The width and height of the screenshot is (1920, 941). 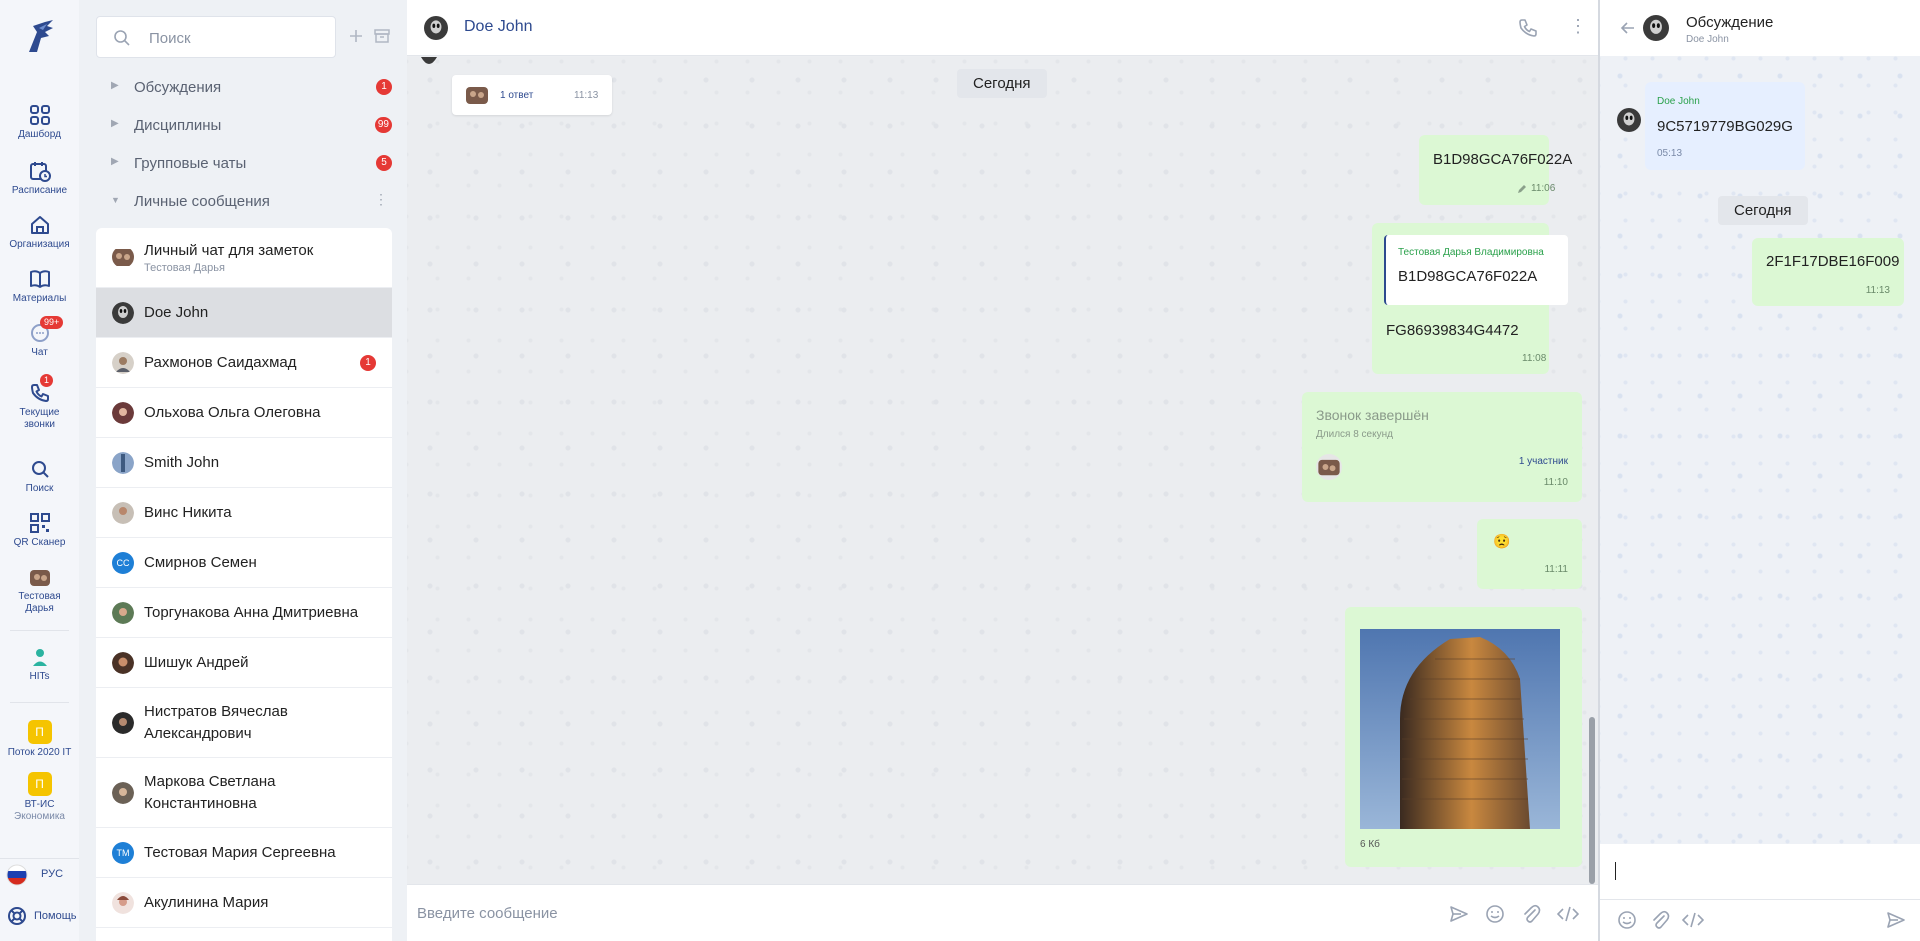 I want to click on back-arrow-icon, so click(x=1628, y=28).